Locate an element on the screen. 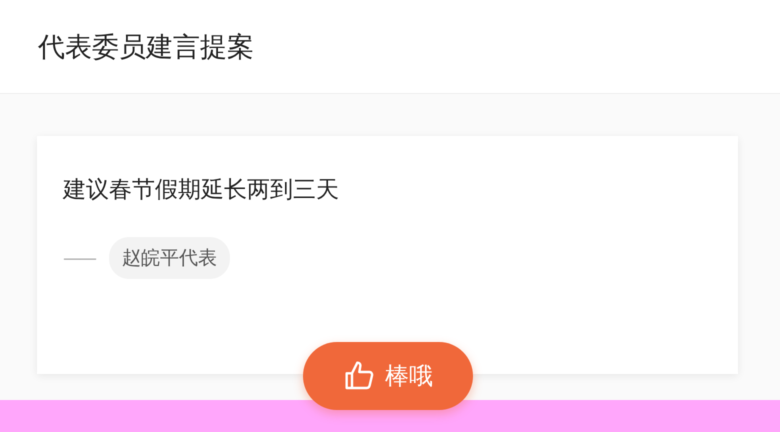  like-button: 棒哦 is located at coordinates (388, 376).